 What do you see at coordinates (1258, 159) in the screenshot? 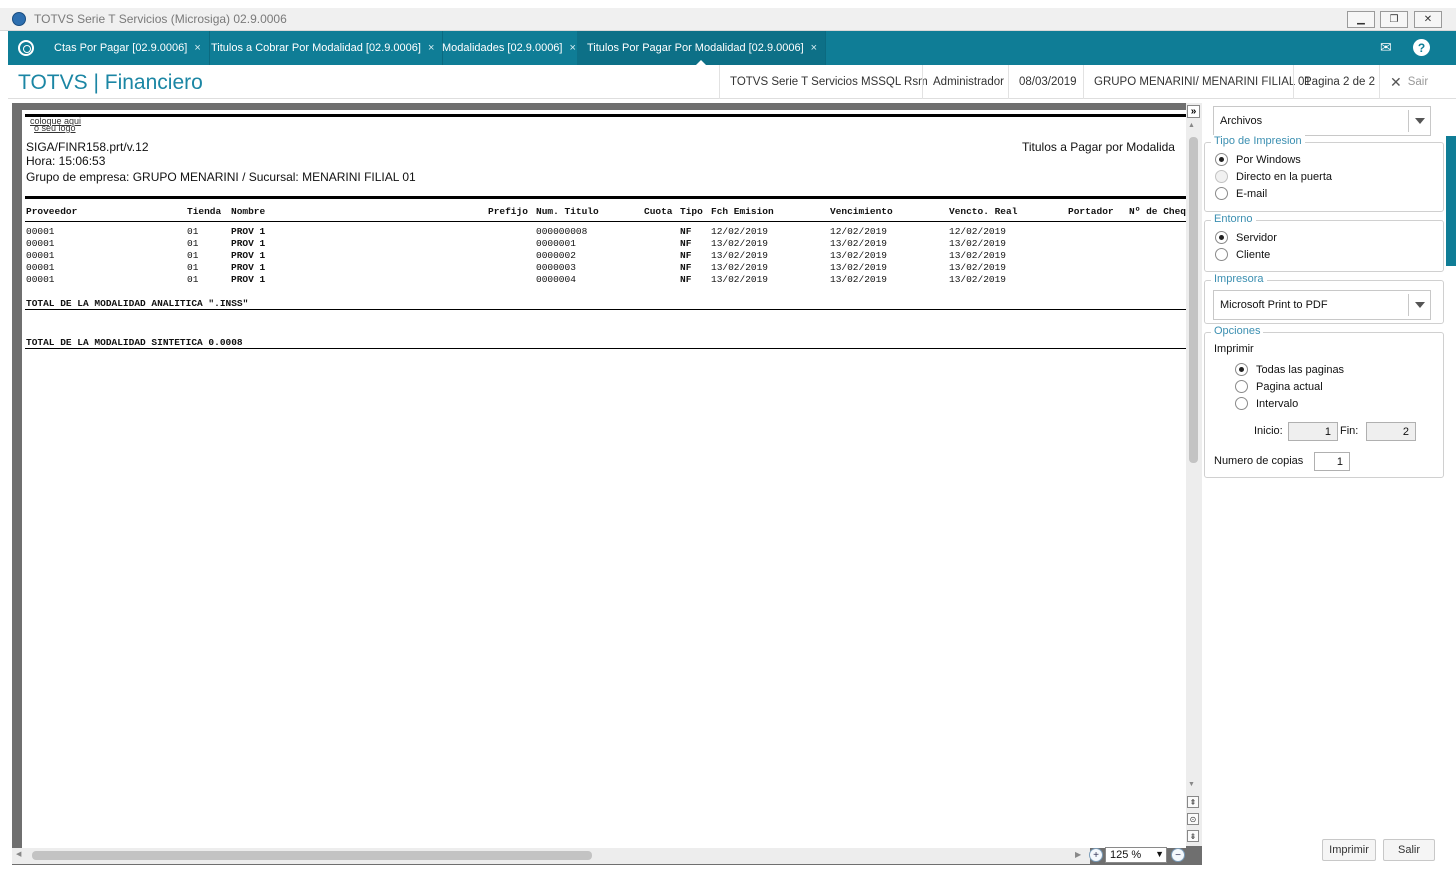
I see `radio-por-windows: Por Windows` at bounding box center [1258, 159].